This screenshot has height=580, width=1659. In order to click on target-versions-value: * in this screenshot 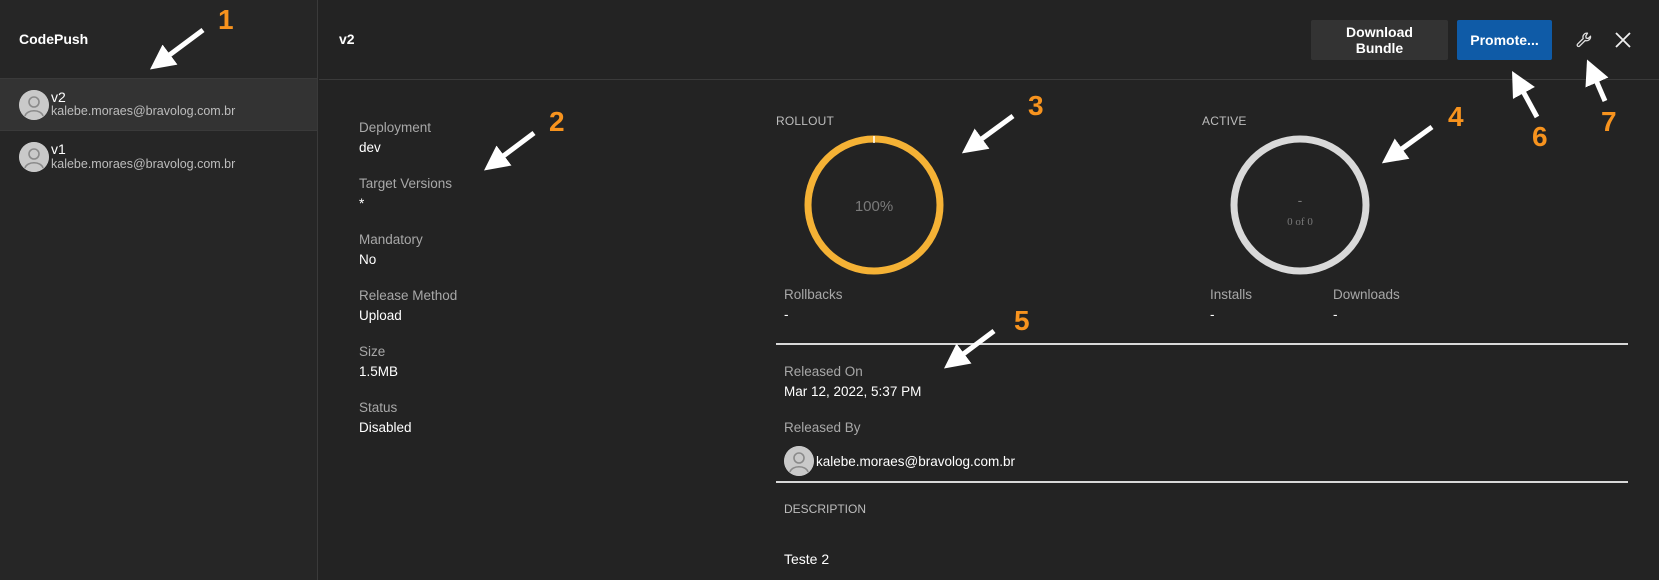, I will do `click(362, 203)`.